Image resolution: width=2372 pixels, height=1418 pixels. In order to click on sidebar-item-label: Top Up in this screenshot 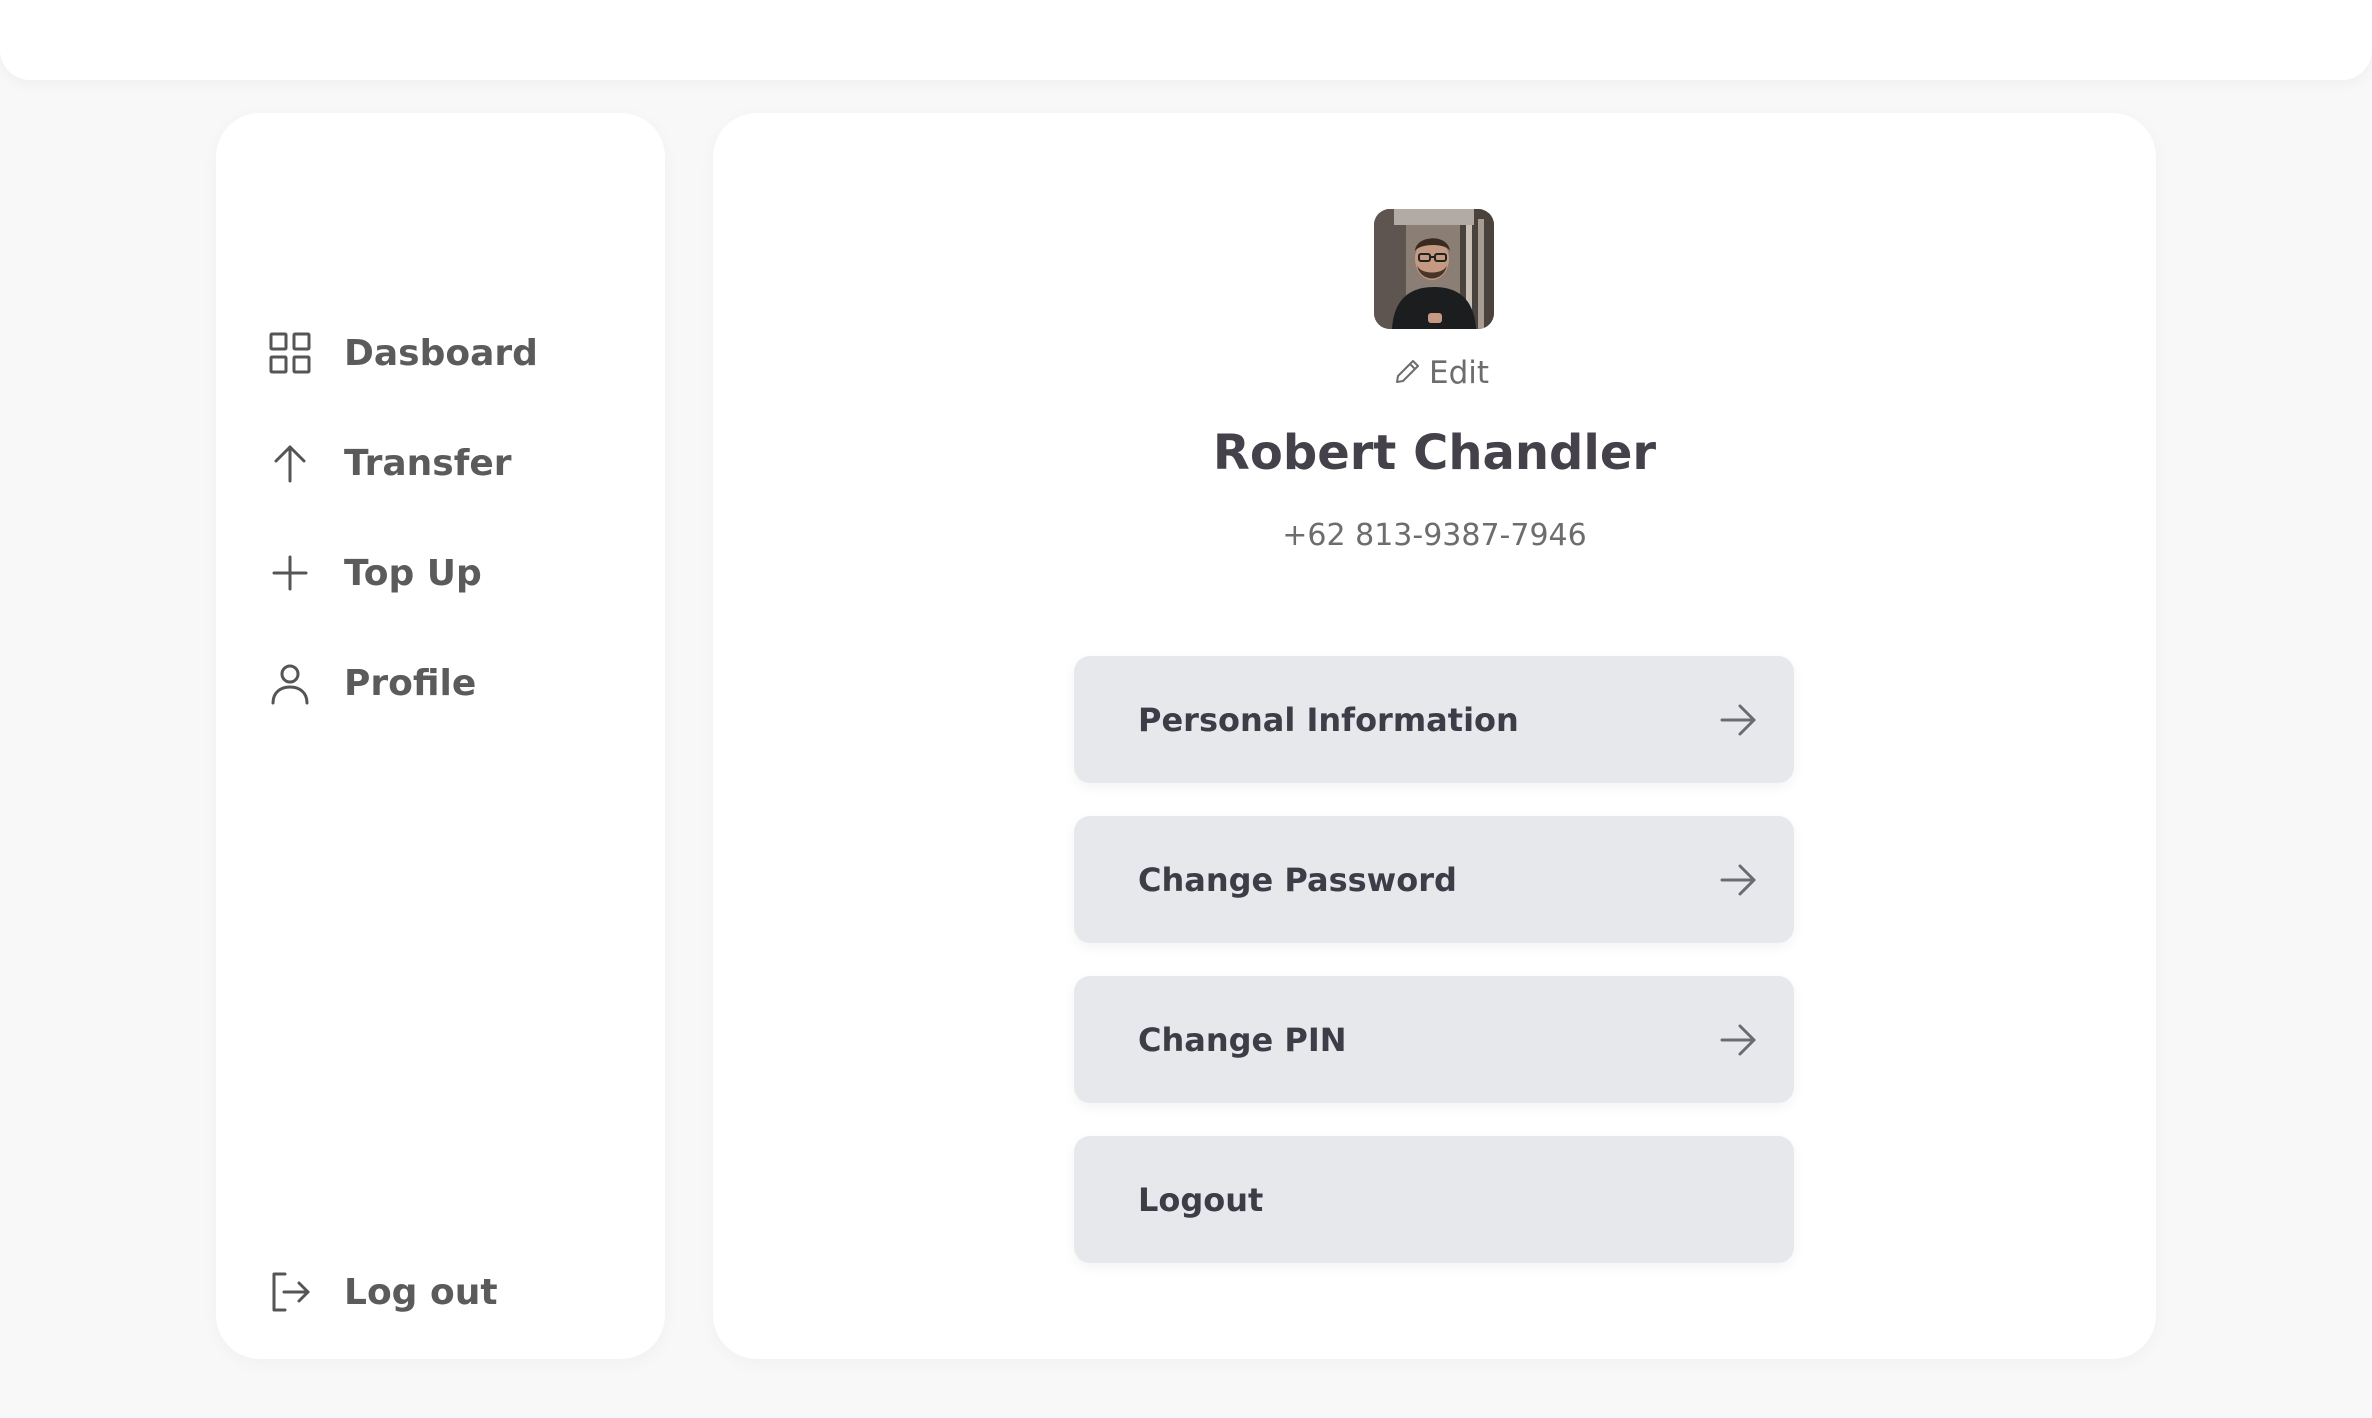, I will do `click(413, 573)`.